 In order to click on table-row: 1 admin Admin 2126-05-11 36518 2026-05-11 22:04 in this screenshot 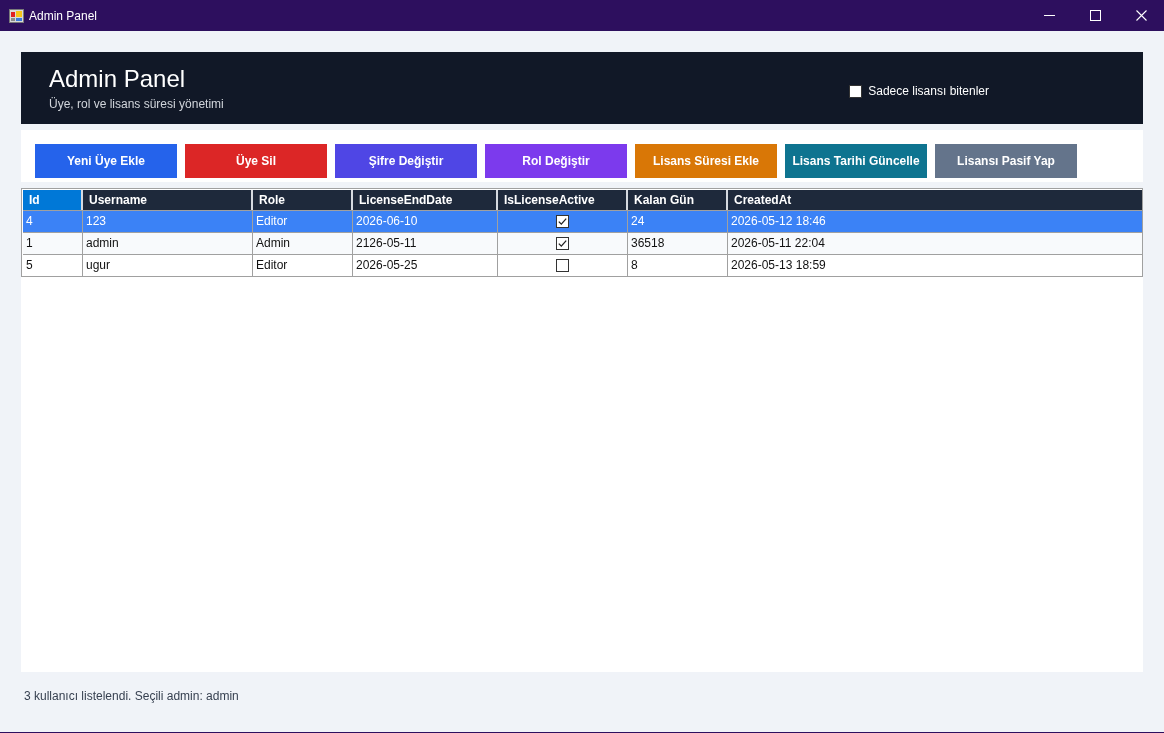, I will do `click(582, 243)`.